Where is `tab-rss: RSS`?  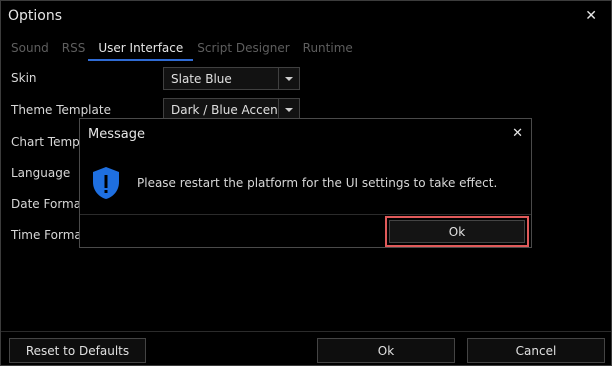
tab-rss: RSS is located at coordinates (74, 50).